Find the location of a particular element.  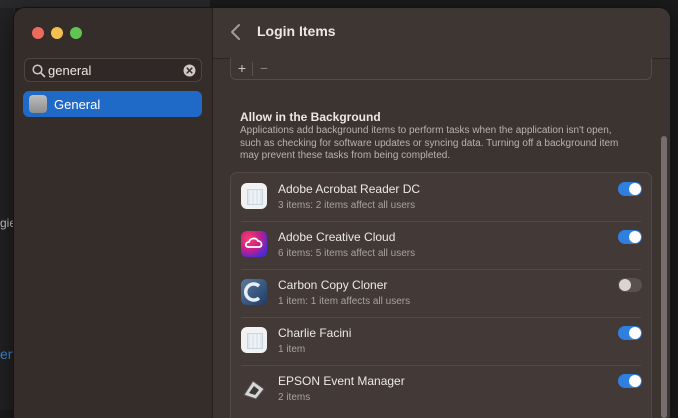

app-detail: 6 items: 5 items affect all users is located at coordinates (347, 253).